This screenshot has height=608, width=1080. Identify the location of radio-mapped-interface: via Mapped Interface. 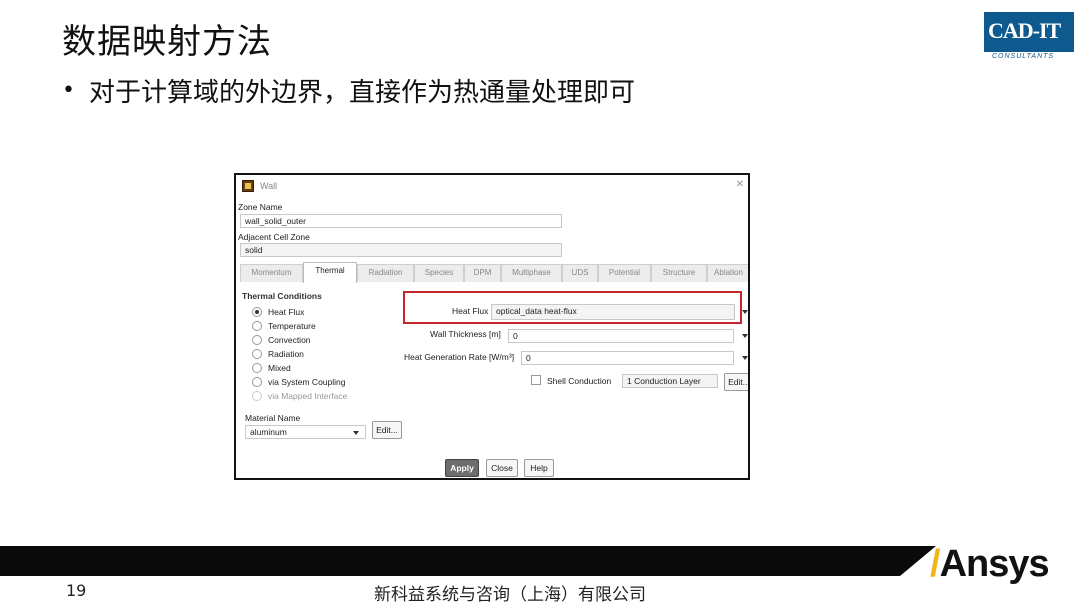
(299, 396).